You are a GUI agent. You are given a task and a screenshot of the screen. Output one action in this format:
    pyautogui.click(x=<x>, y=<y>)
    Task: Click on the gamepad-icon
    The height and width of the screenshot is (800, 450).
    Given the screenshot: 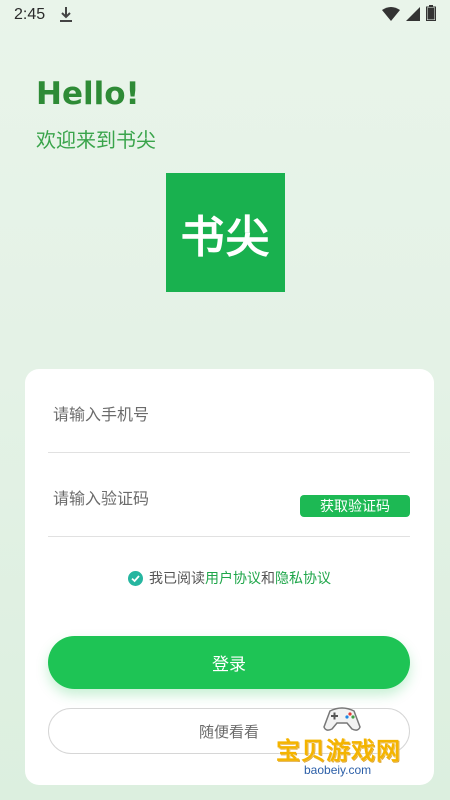 What is the action you would take?
    pyautogui.click(x=342, y=719)
    